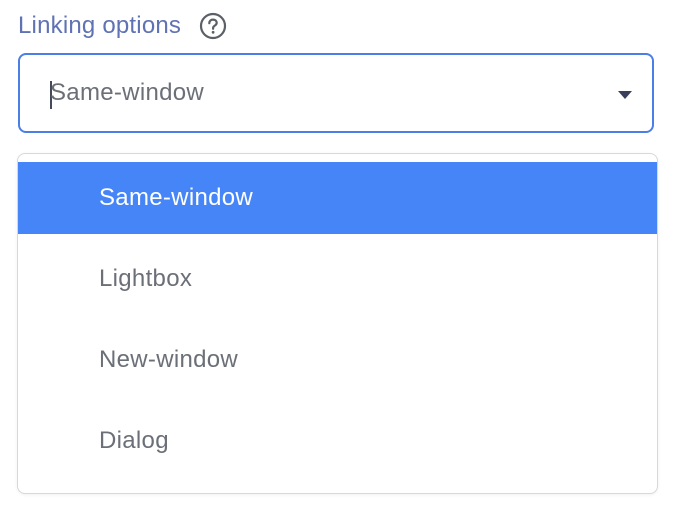 Image resolution: width=674 pixels, height=510 pixels. I want to click on select-current-value: Same-window, so click(127, 92).